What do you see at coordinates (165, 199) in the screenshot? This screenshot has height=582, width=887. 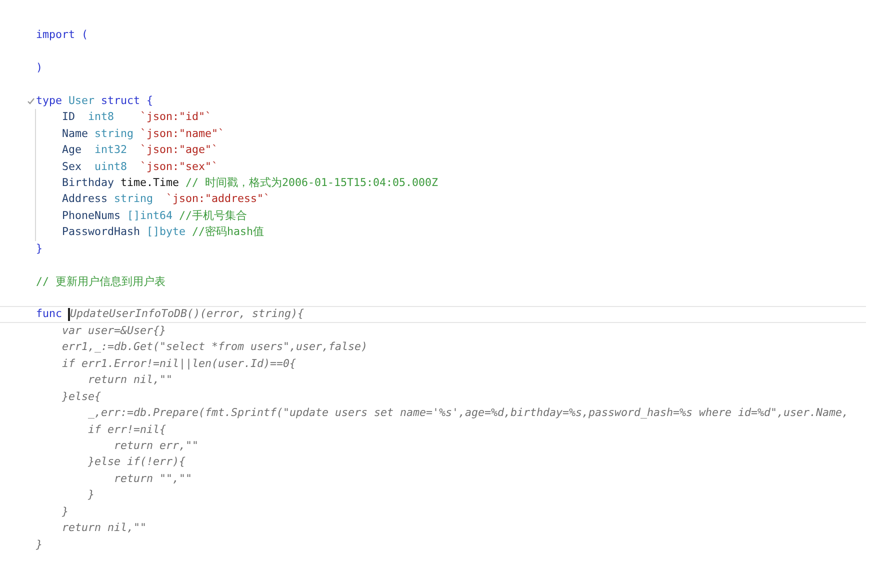 I see `code-line: Address string `json:"address"`` at bounding box center [165, 199].